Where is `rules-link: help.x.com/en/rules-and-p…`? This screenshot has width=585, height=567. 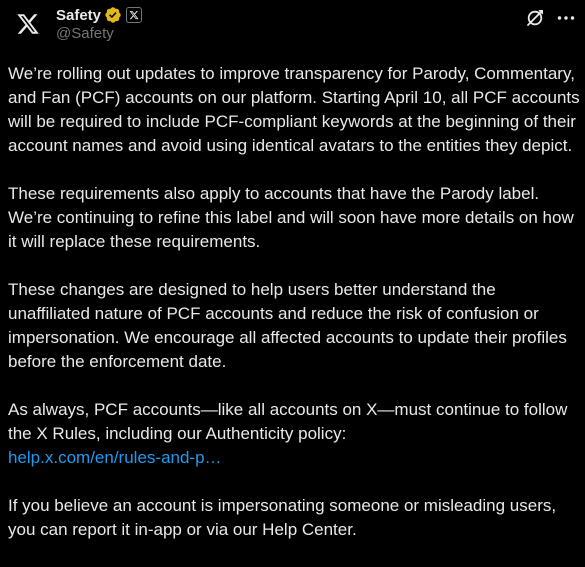
rules-link: help.x.com/en/rules-and-p… is located at coordinates (115, 457).